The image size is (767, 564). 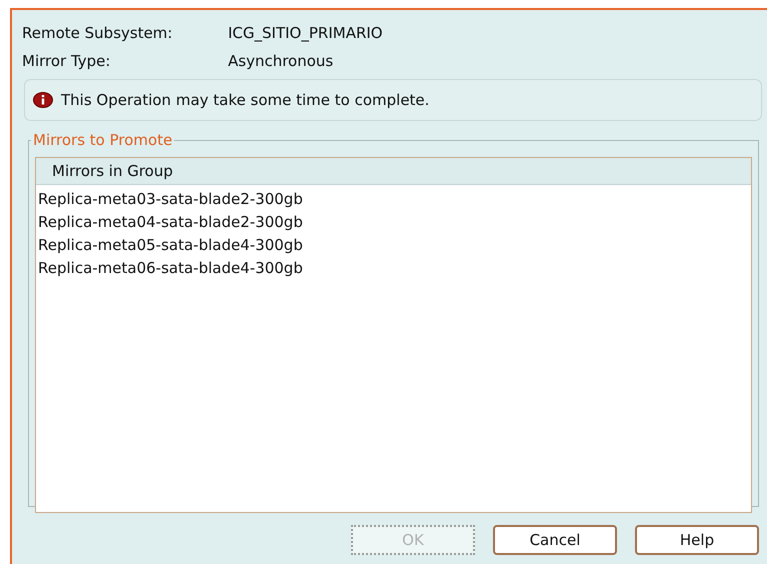 What do you see at coordinates (555, 540) in the screenshot?
I see `cancel-button: Cancel` at bounding box center [555, 540].